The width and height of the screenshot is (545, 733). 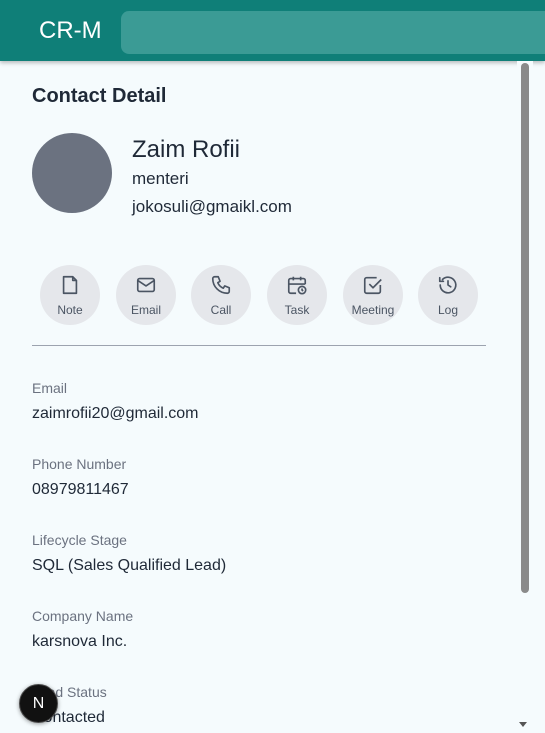 What do you see at coordinates (70, 287) in the screenshot?
I see `note-icon` at bounding box center [70, 287].